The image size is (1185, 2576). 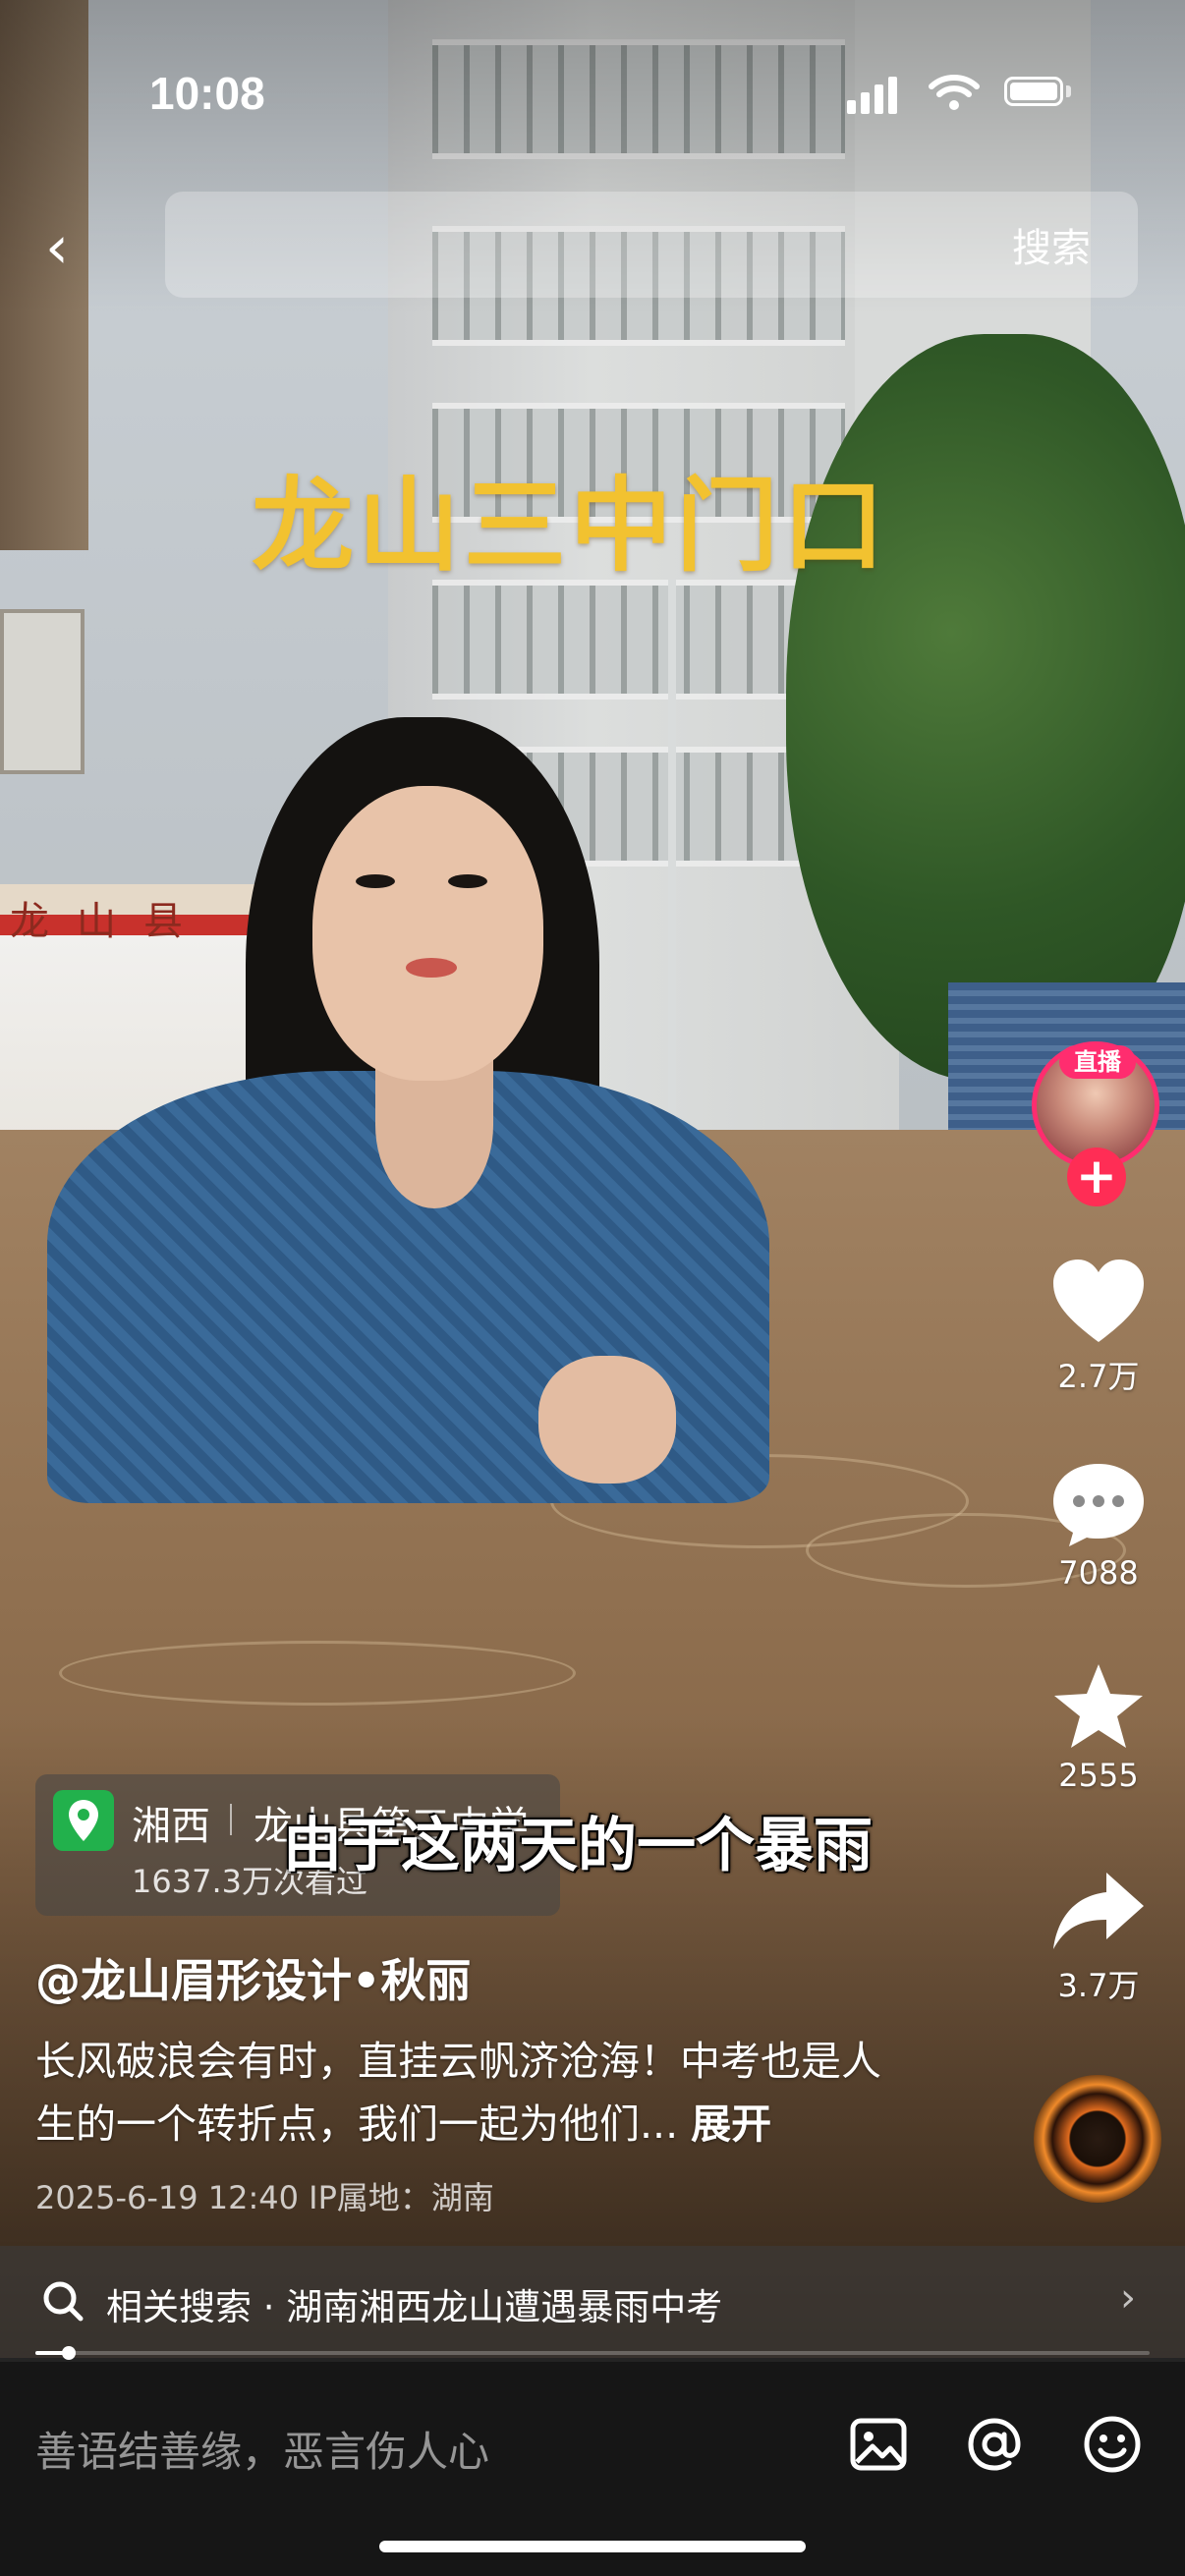 I want to click on video-subtitle: 由于这两天的一个暴雨, so click(x=578, y=1846).